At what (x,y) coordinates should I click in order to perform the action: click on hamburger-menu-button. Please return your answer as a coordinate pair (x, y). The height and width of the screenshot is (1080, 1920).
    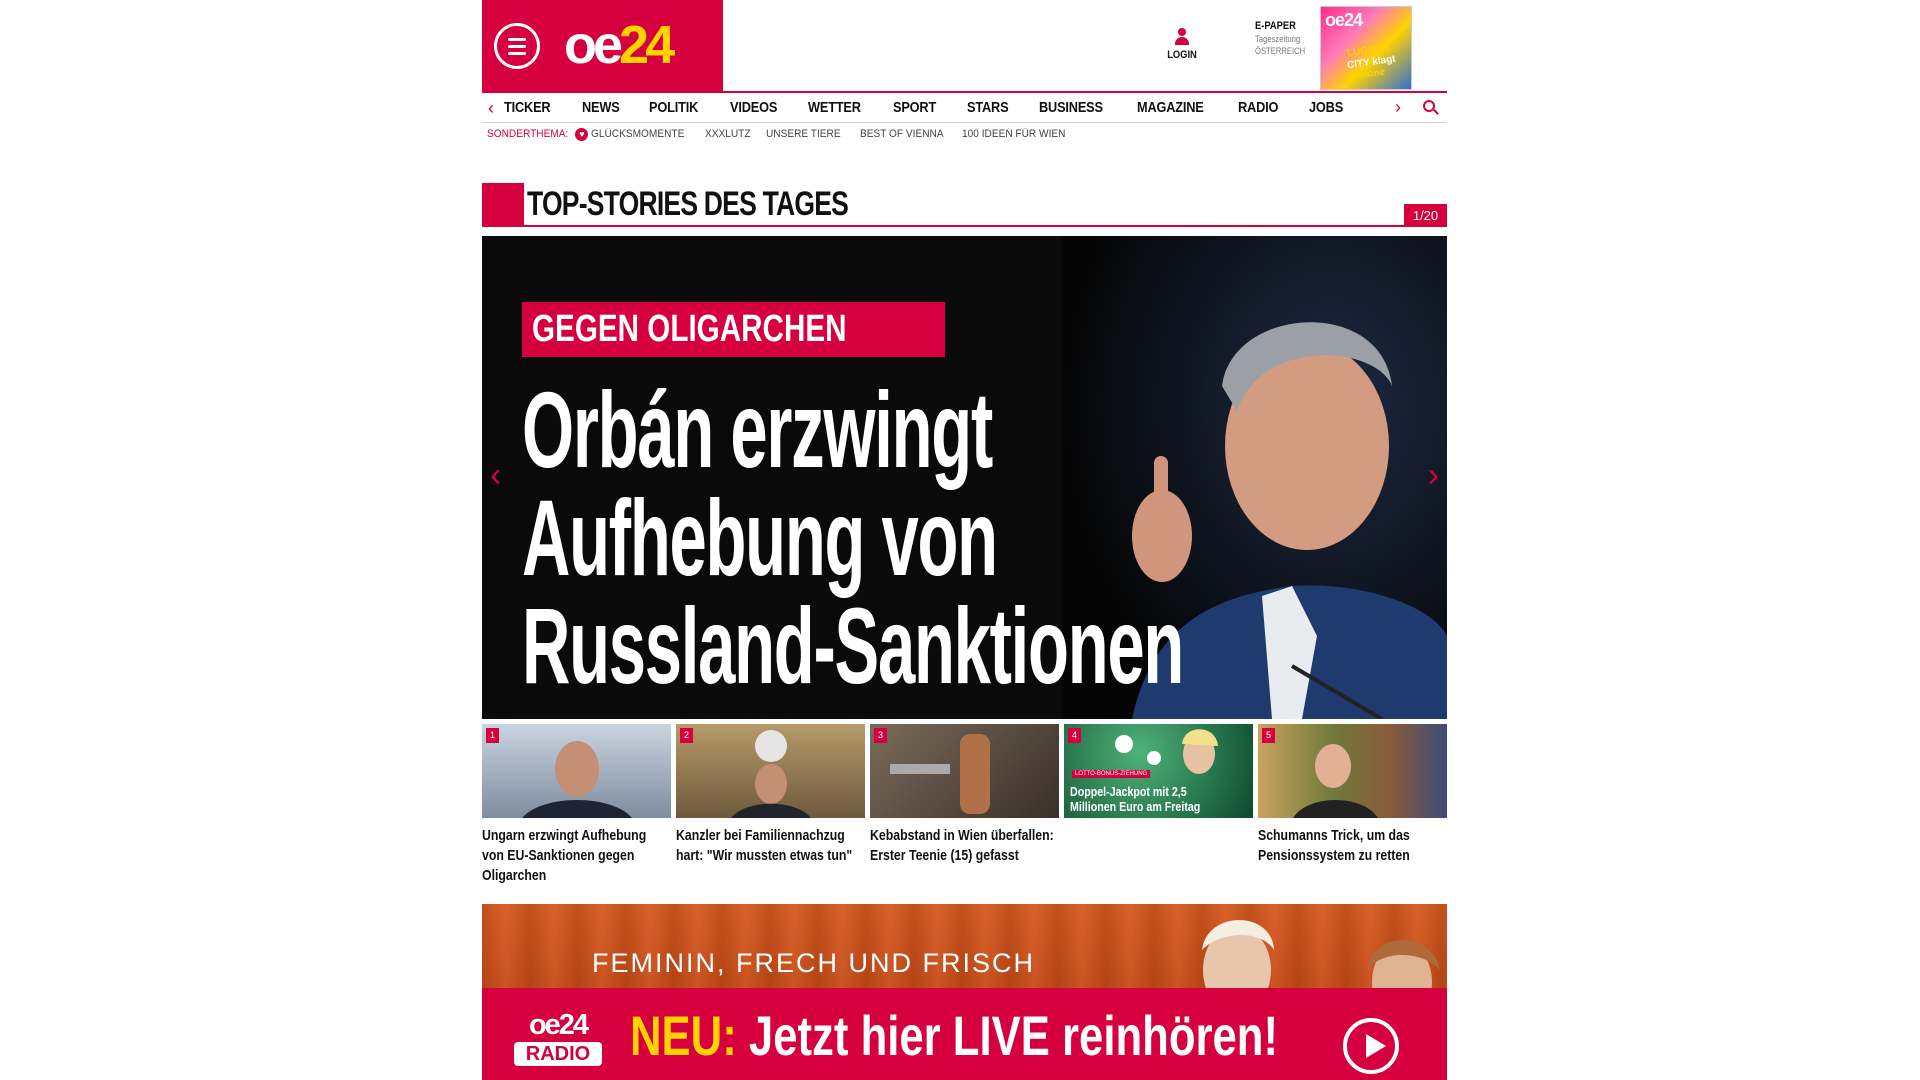
    Looking at the image, I should click on (517, 46).